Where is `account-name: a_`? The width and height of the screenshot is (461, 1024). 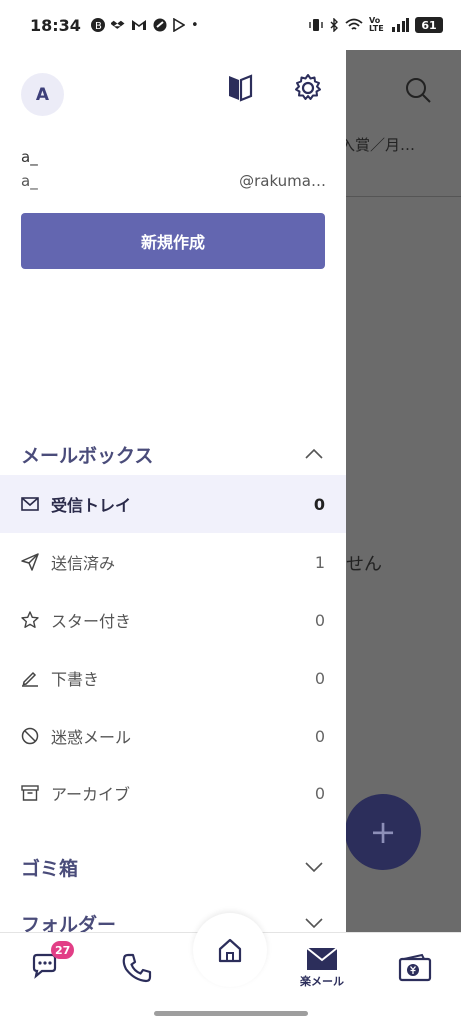
account-name: a_ is located at coordinates (29, 157).